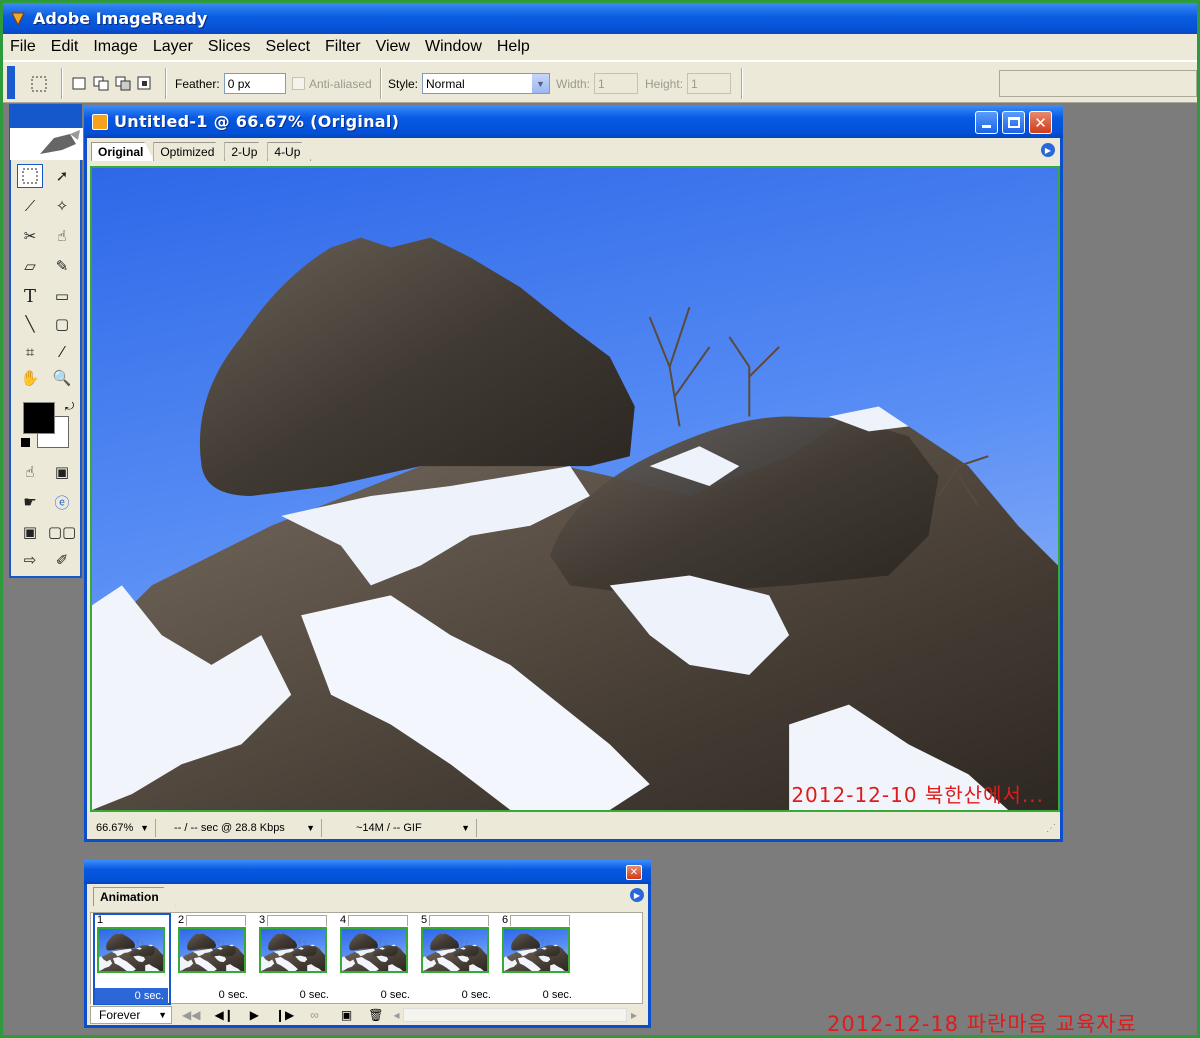  Describe the element at coordinates (284, 1015) in the screenshot. I see `next-frame-icon: ❙▶` at that location.